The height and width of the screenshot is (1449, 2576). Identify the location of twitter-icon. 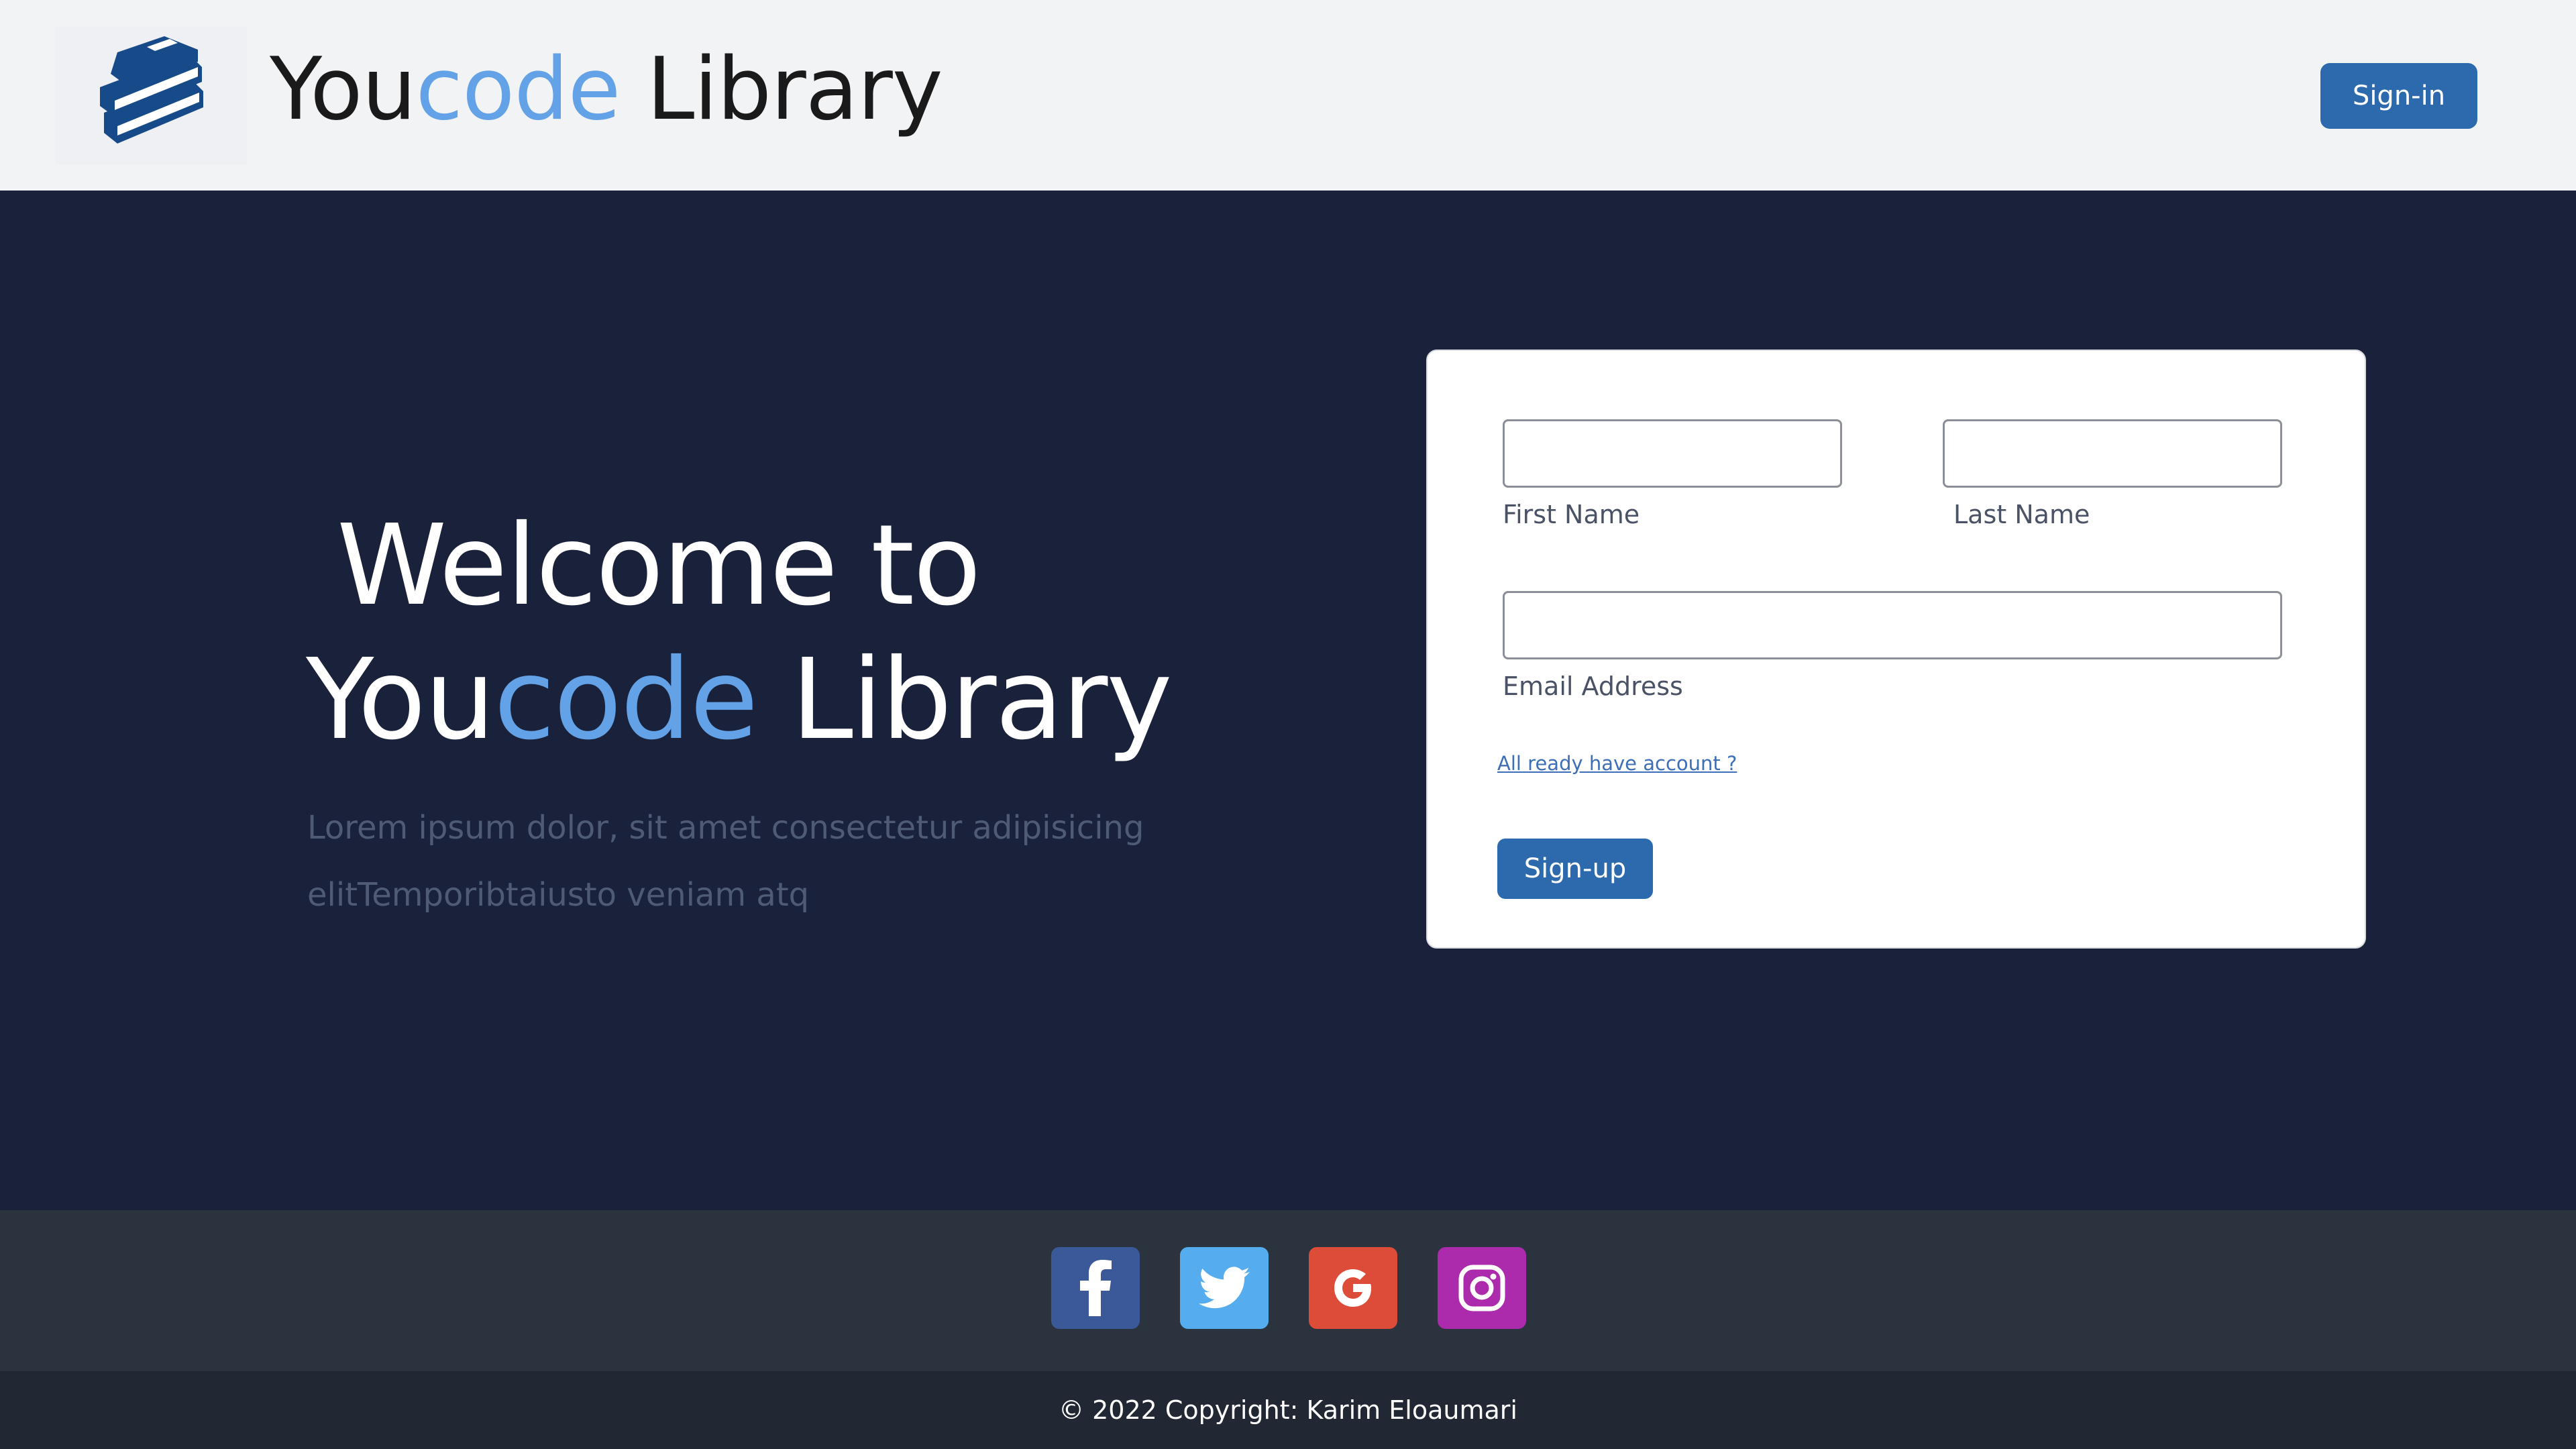
(1224, 1288).